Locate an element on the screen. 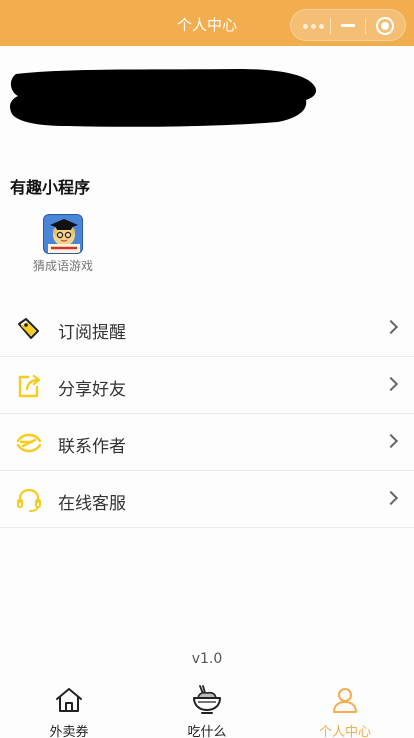  tab-label: 外卖券 is located at coordinates (69, 731).